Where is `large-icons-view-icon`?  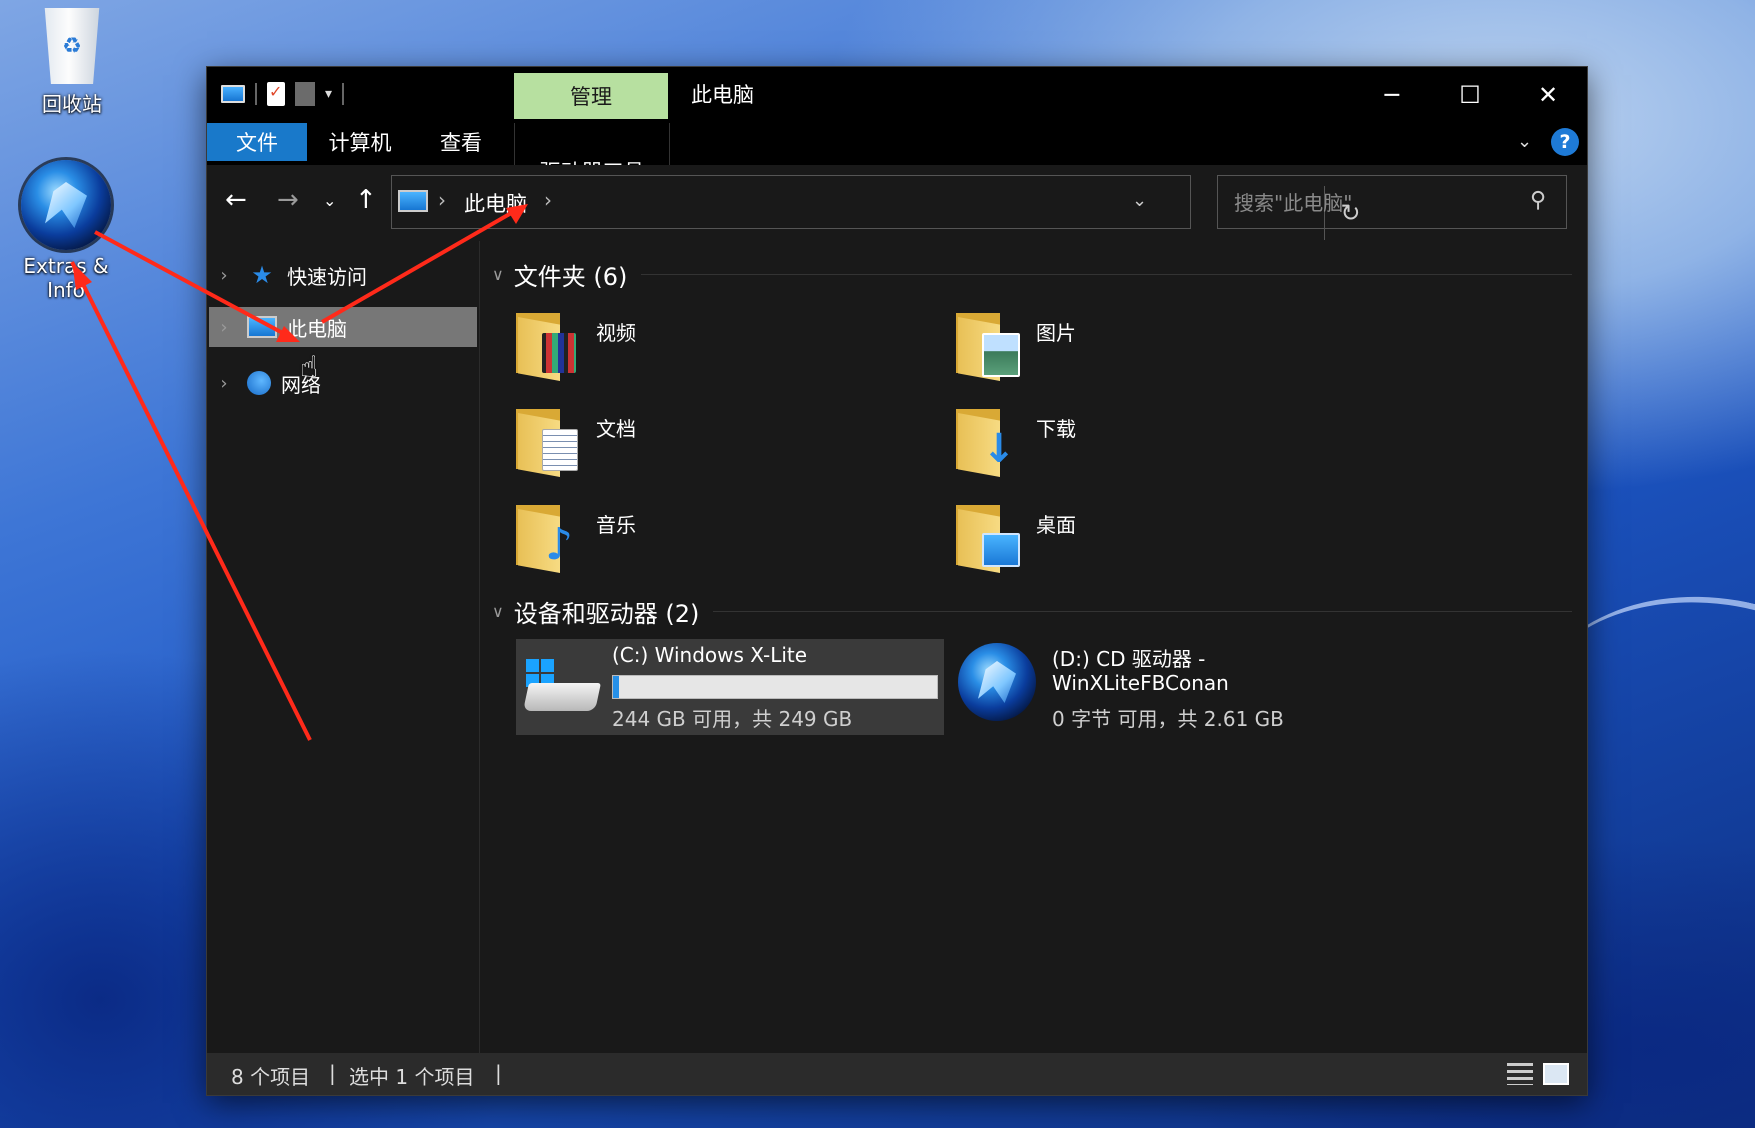 large-icons-view-icon is located at coordinates (1556, 1074).